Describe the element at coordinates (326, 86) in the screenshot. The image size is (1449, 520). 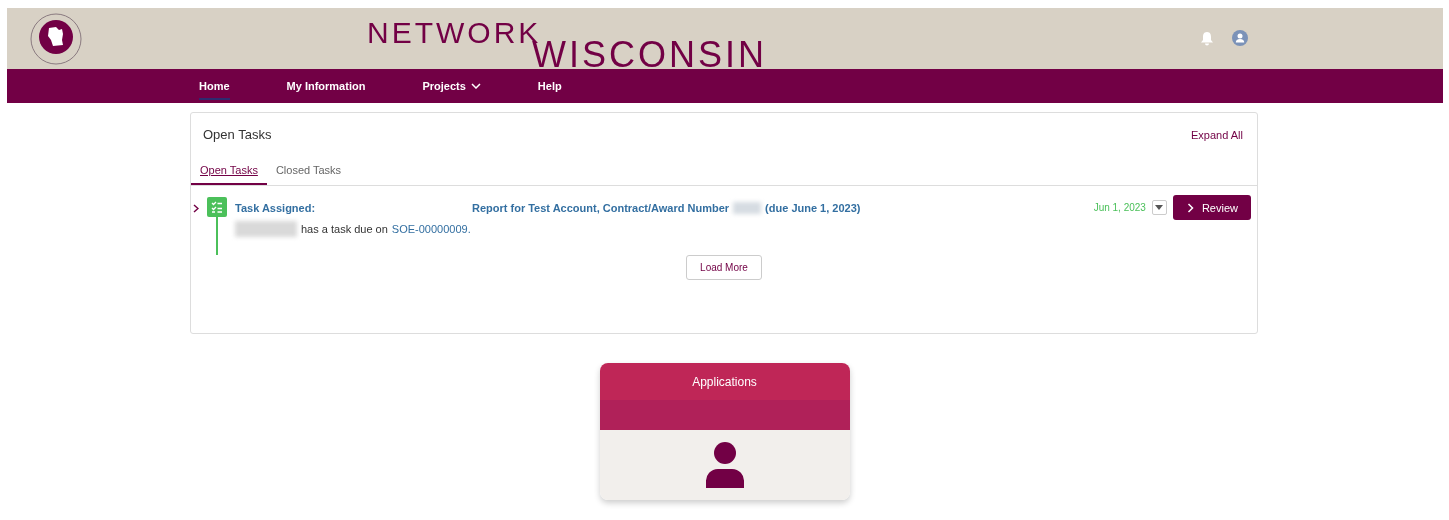
I see `nav-link: My Information` at that location.